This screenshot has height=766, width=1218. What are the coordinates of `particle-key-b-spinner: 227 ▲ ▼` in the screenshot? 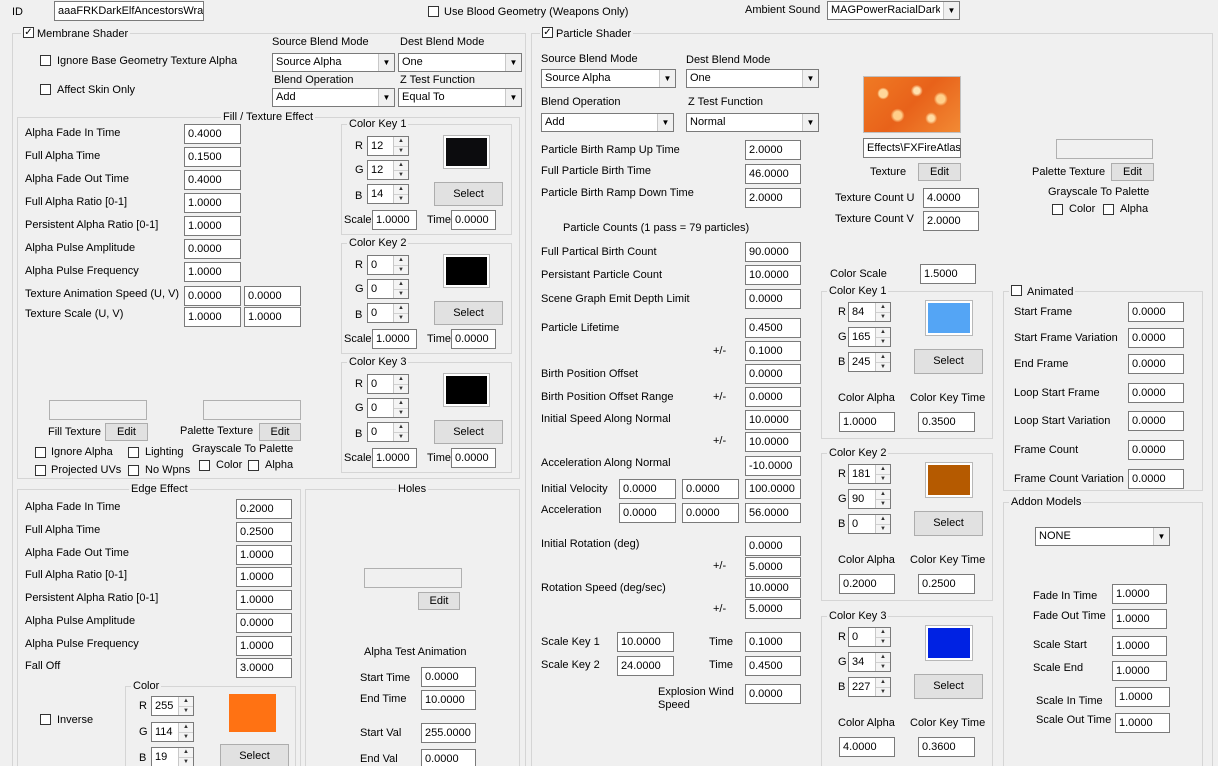 It's located at (869, 687).